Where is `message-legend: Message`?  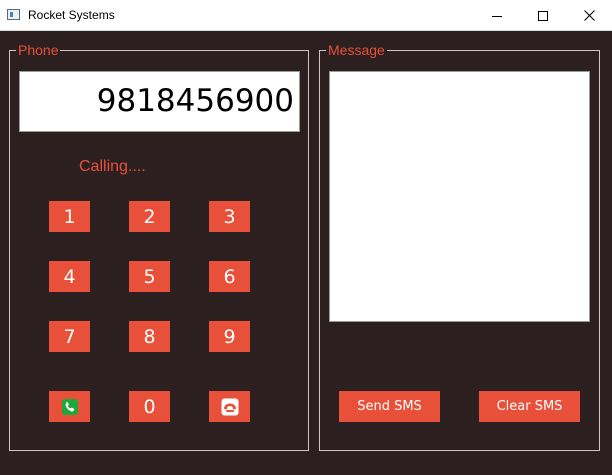 message-legend: Message is located at coordinates (356, 50).